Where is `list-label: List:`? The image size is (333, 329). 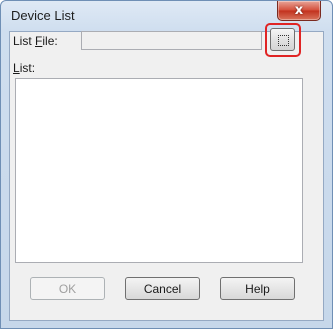 list-label: List: is located at coordinates (24, 68).